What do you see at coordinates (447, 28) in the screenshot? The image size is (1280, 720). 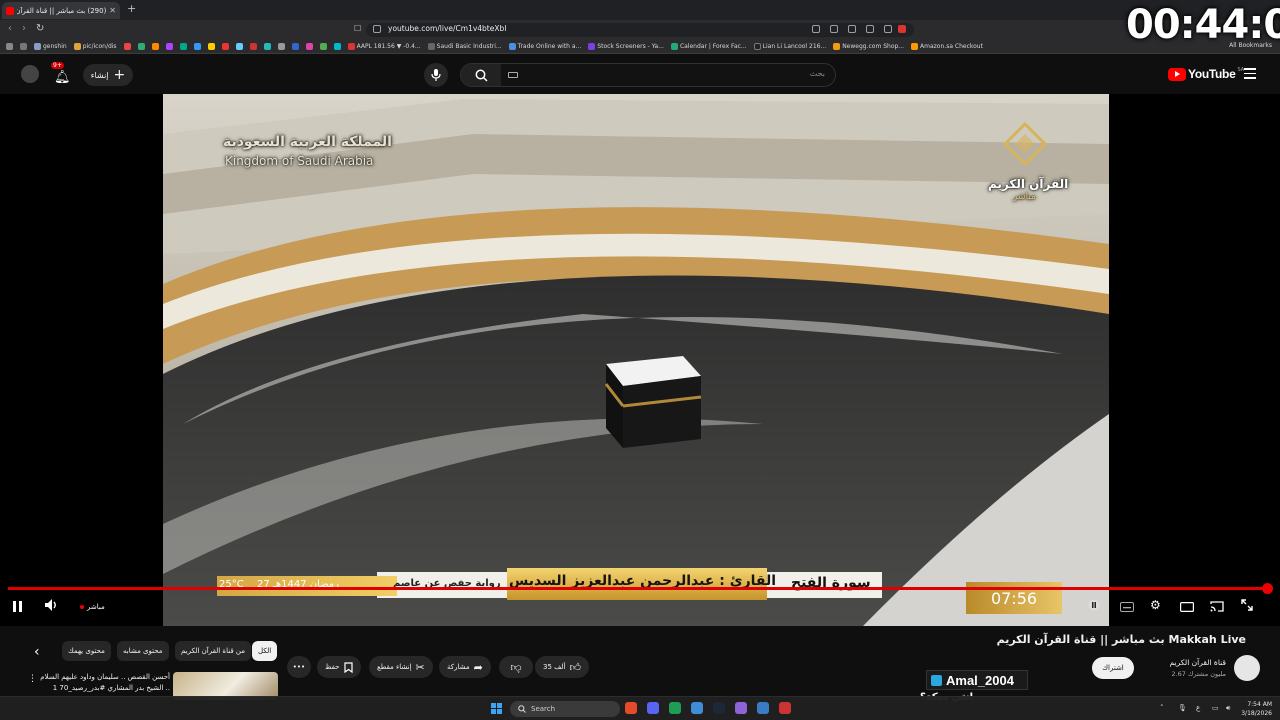 I see `url-text: youtube.com/live/Cm1v4bteXbI` at bounding box center [447, 28].